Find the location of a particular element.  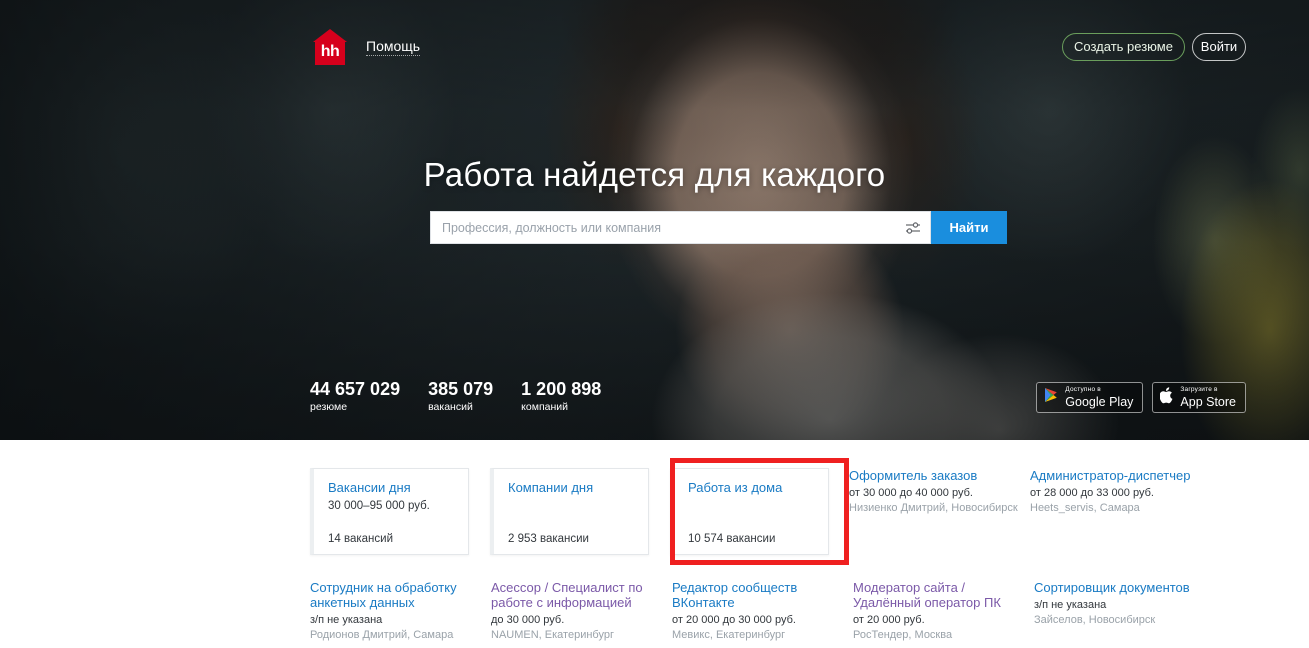

google-play-text: Доступно в Google Play is located at coordinates (1099, 397).